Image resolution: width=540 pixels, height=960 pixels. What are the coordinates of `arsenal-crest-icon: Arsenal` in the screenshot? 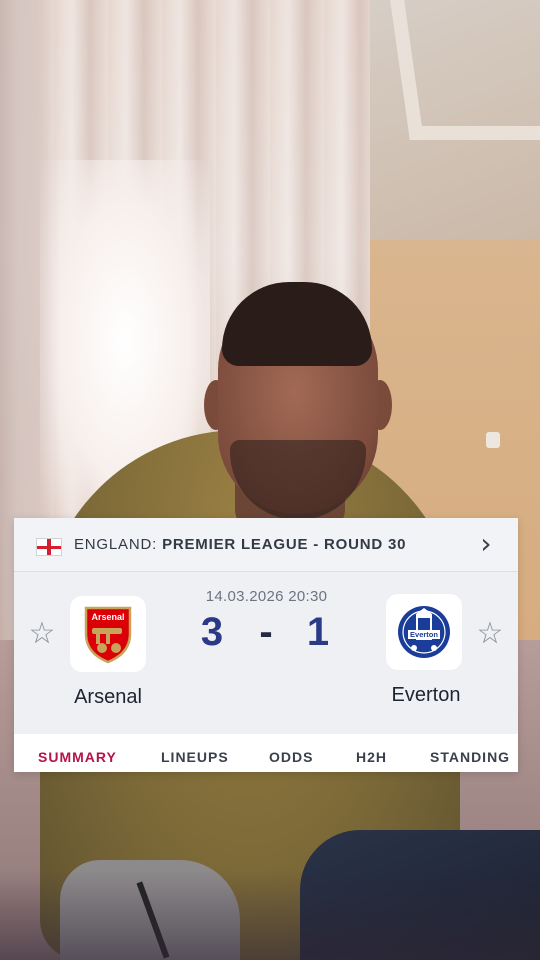 It's located at (108, 635).